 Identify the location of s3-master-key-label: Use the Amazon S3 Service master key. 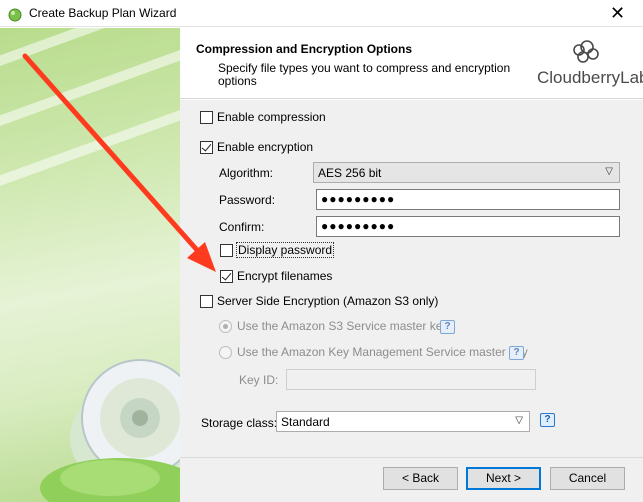
(342, 326).